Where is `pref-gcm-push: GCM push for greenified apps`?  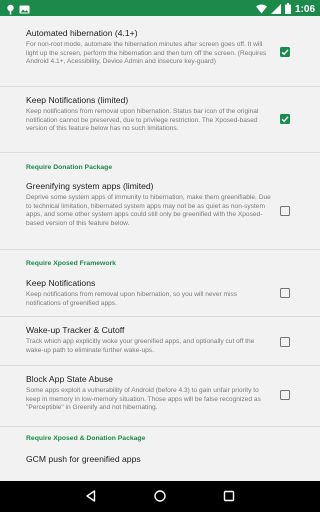
pref-gcm-push: GCM push for greenified apps is located at coordinates (149, 459).